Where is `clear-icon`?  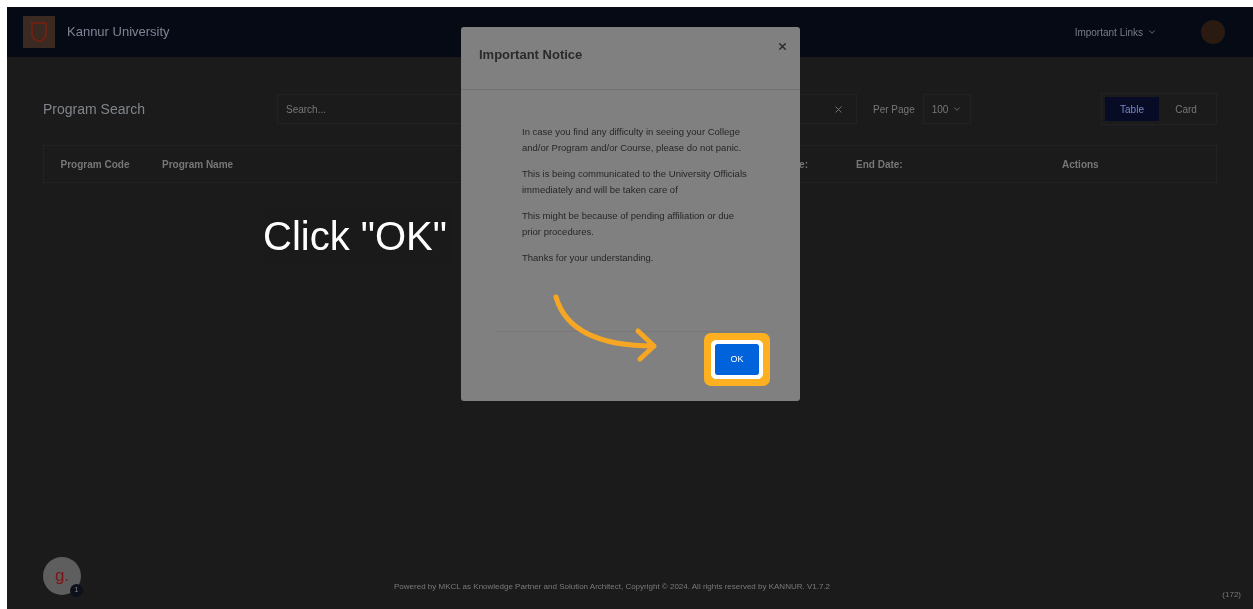
clear-icon is located at coordinates (838, 109).